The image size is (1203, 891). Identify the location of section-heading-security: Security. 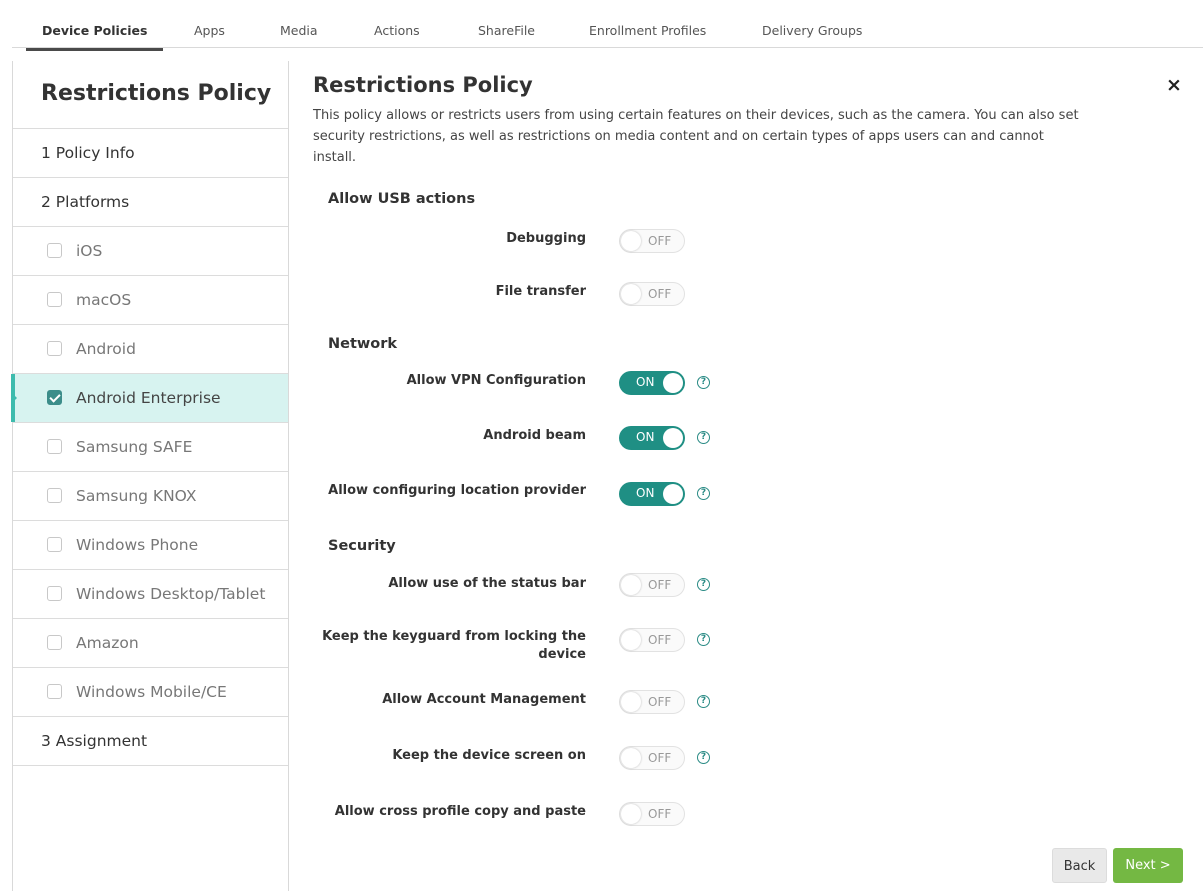
(362, 546).